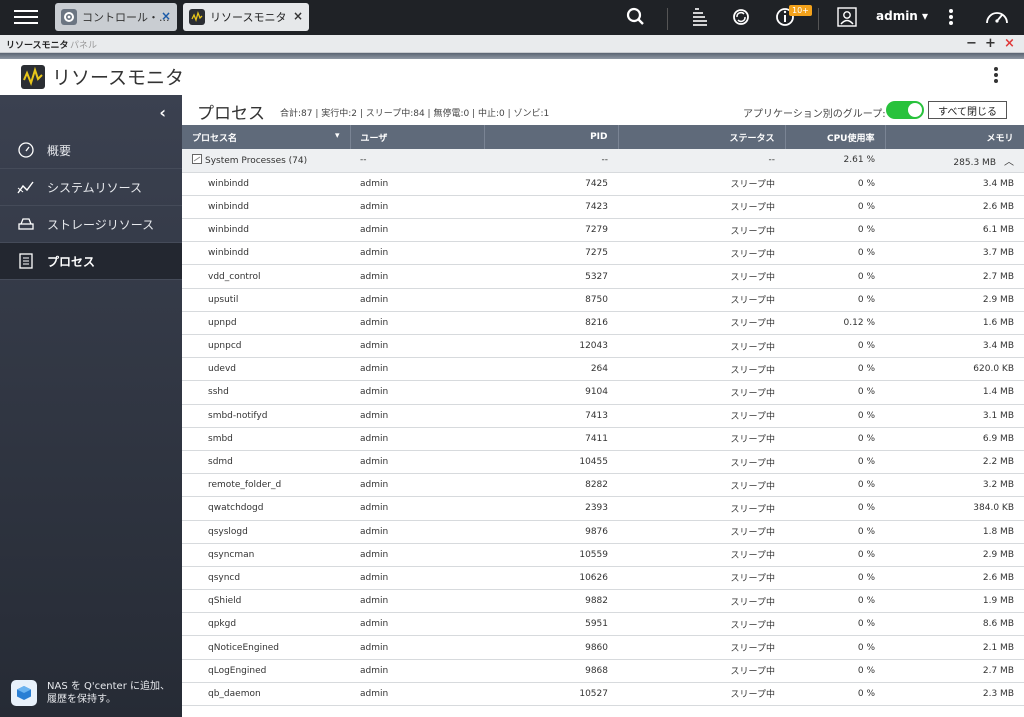 The width and height of the screenshot is (1024, 717). I want to click on table-row: upsutil admin 8750 スリープ中 0 % 2.9 MB, so click(603, 300).